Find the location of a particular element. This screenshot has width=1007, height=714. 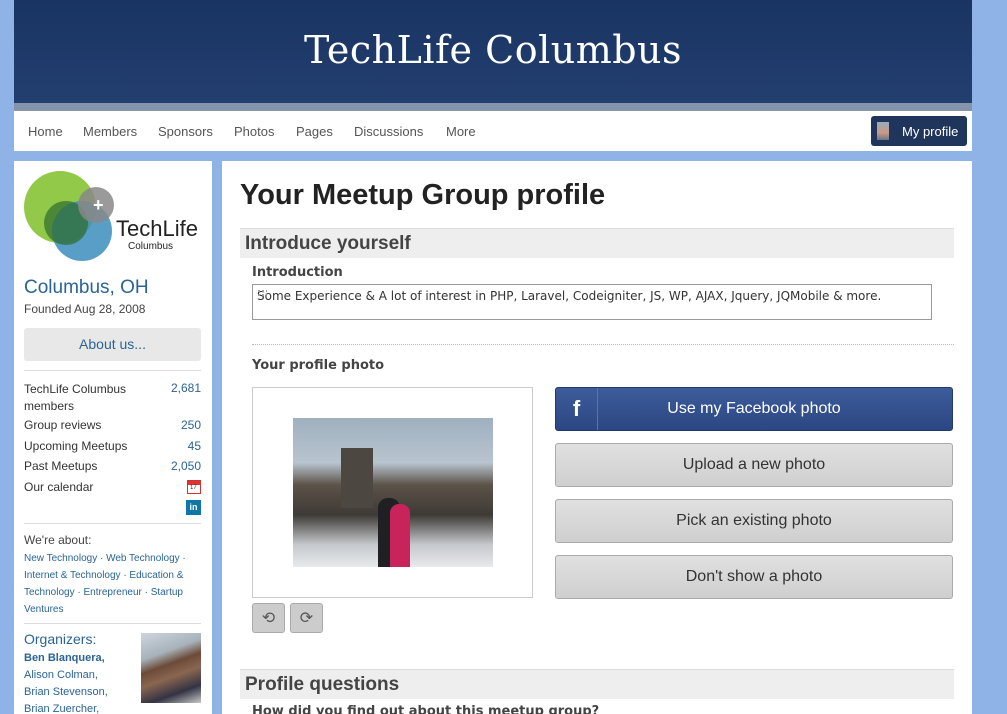

nav-pages: Pages is located at coordinates (314, 131).